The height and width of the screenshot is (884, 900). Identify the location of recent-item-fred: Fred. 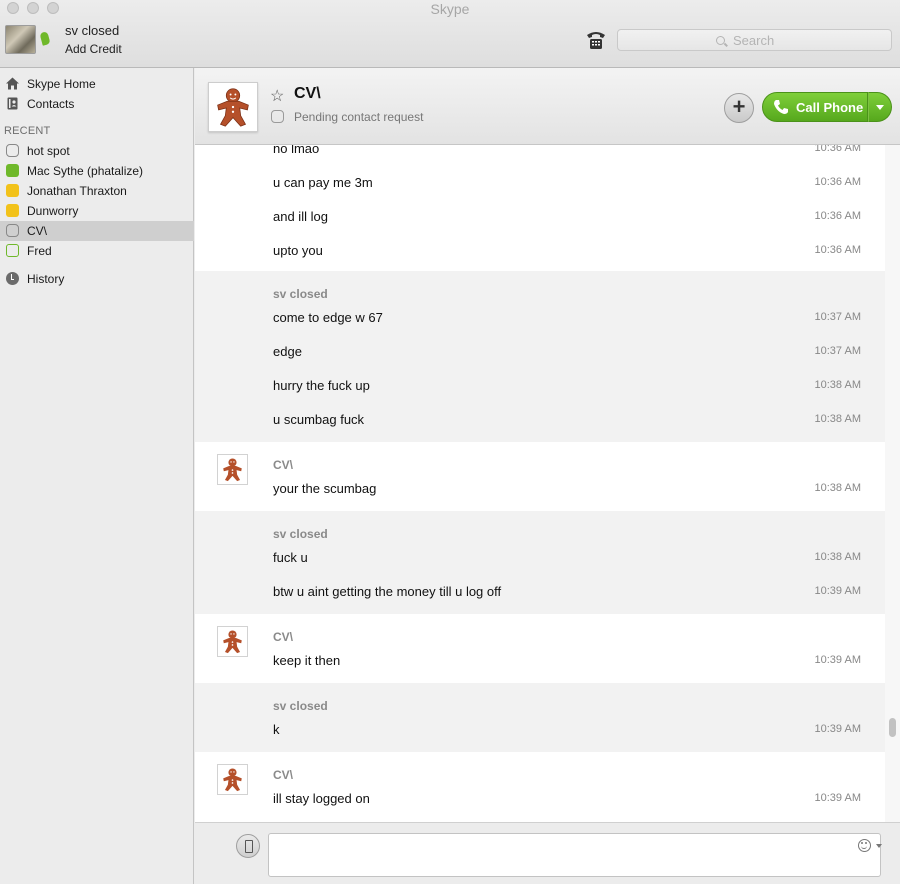
(97, 251).